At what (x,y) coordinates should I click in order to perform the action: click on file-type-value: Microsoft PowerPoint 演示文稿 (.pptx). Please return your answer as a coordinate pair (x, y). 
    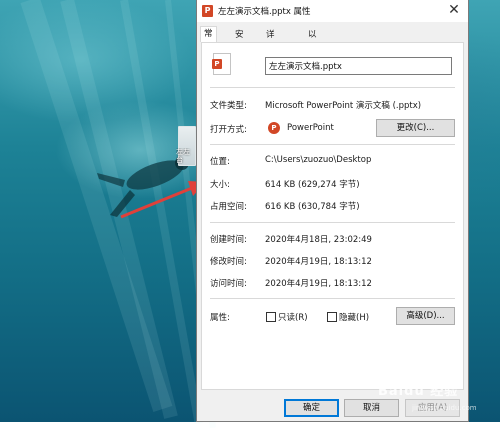
    Looking at the image, I should click on (343, 106).